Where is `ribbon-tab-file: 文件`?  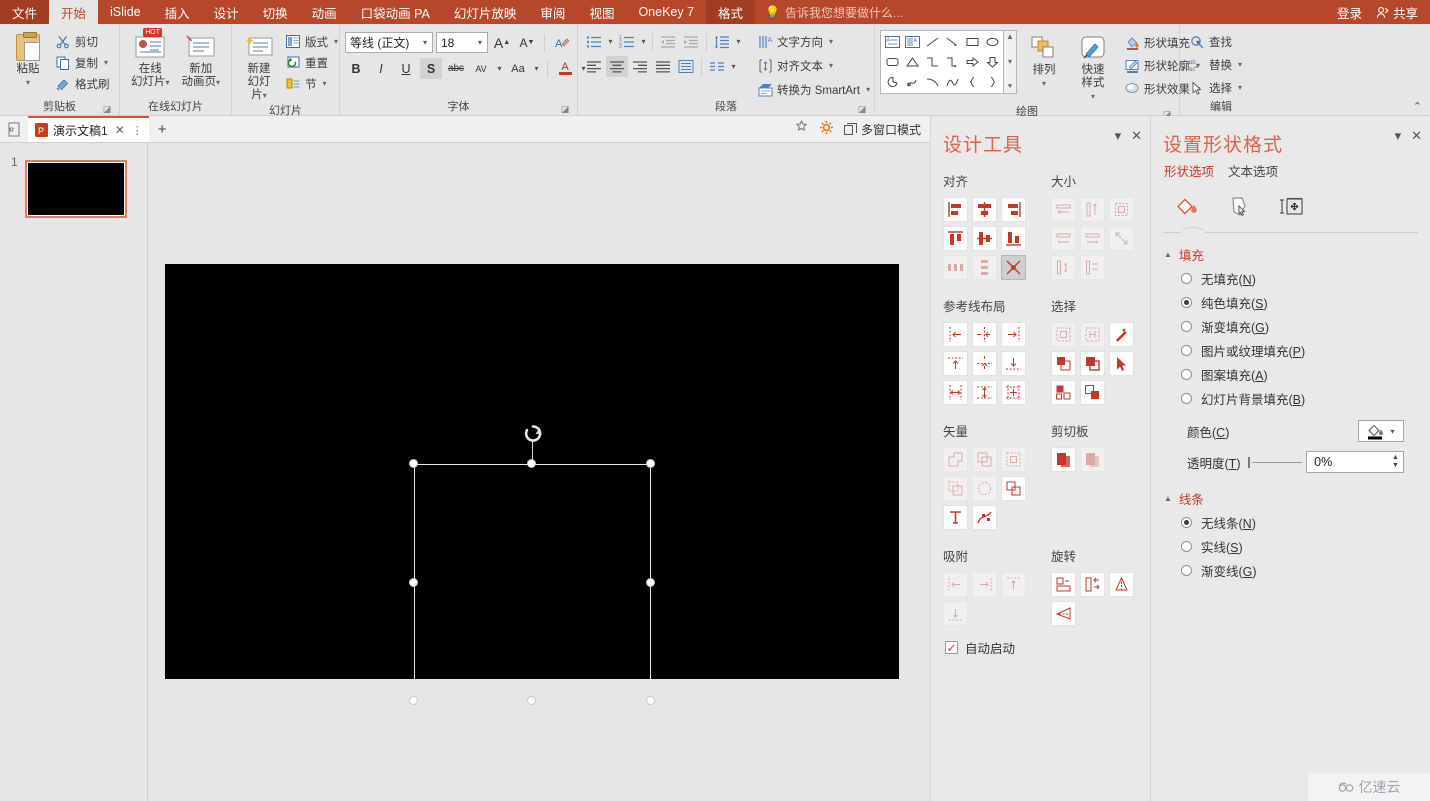
ribbon-tab-file: 文件 is located at coordinates (25, 12).